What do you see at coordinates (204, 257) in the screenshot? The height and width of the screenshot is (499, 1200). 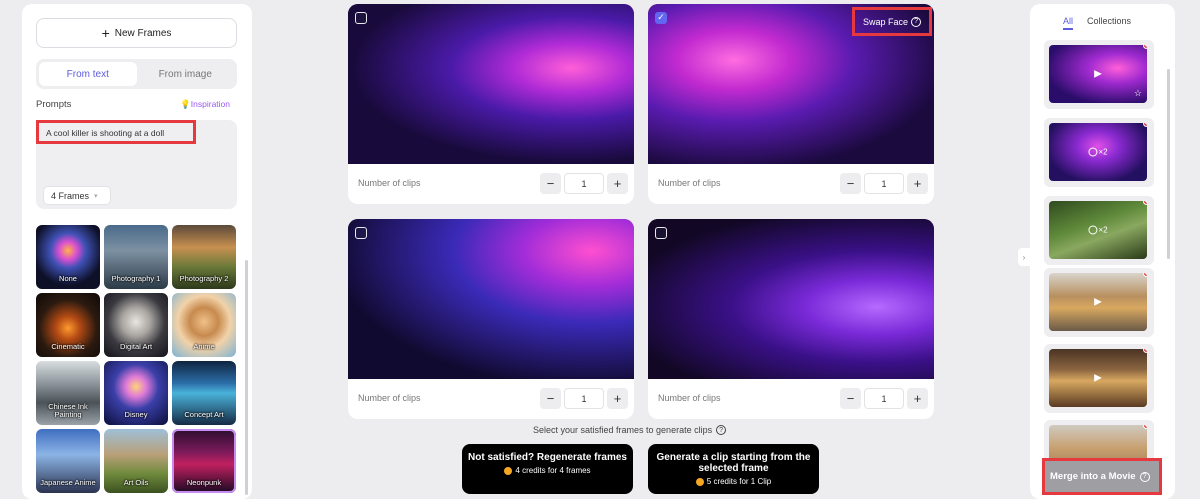 I see `style-tile-photography-2: Photography 2` at bounding box center [204, 257].